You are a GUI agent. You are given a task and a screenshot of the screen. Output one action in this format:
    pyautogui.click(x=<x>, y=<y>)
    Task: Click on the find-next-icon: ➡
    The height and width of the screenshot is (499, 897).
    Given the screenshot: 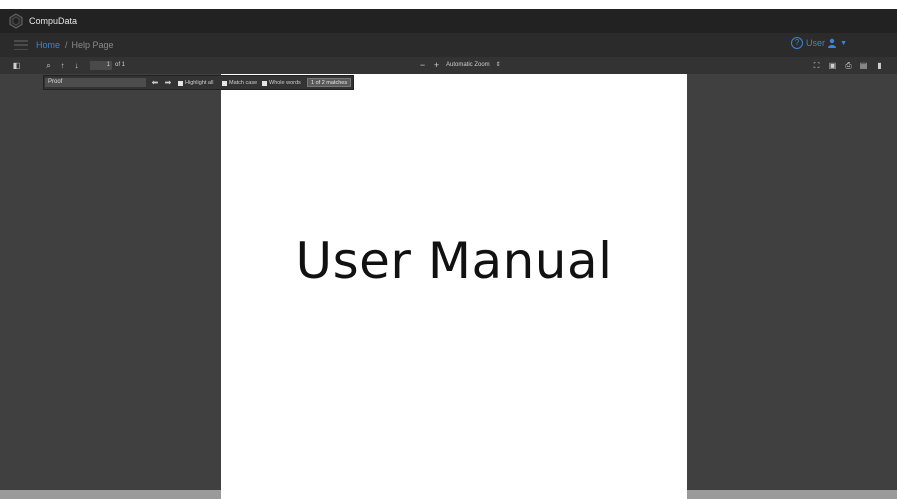 What is the action you would take?
    pyautogui.click(x=168, y=82)
    